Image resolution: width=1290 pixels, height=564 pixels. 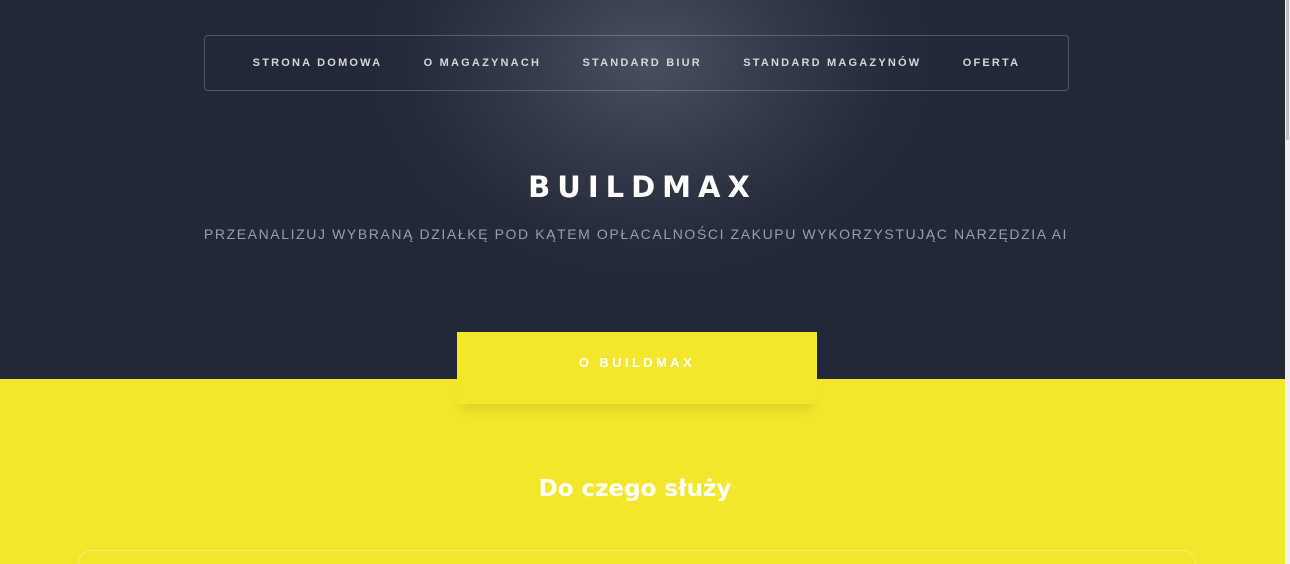 I want to click on tab-o-buildmax: O BUILDMAX, so click(x=637, y=368).